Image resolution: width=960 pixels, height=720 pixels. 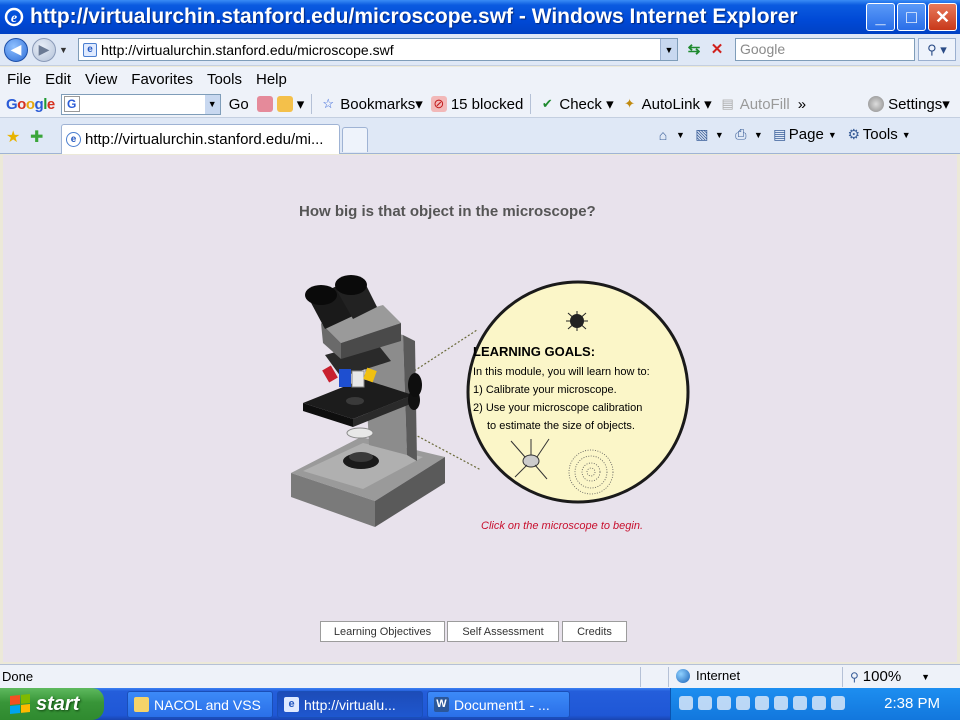 I want to click on zoom-level: 100%, so click(x=882, y=676).